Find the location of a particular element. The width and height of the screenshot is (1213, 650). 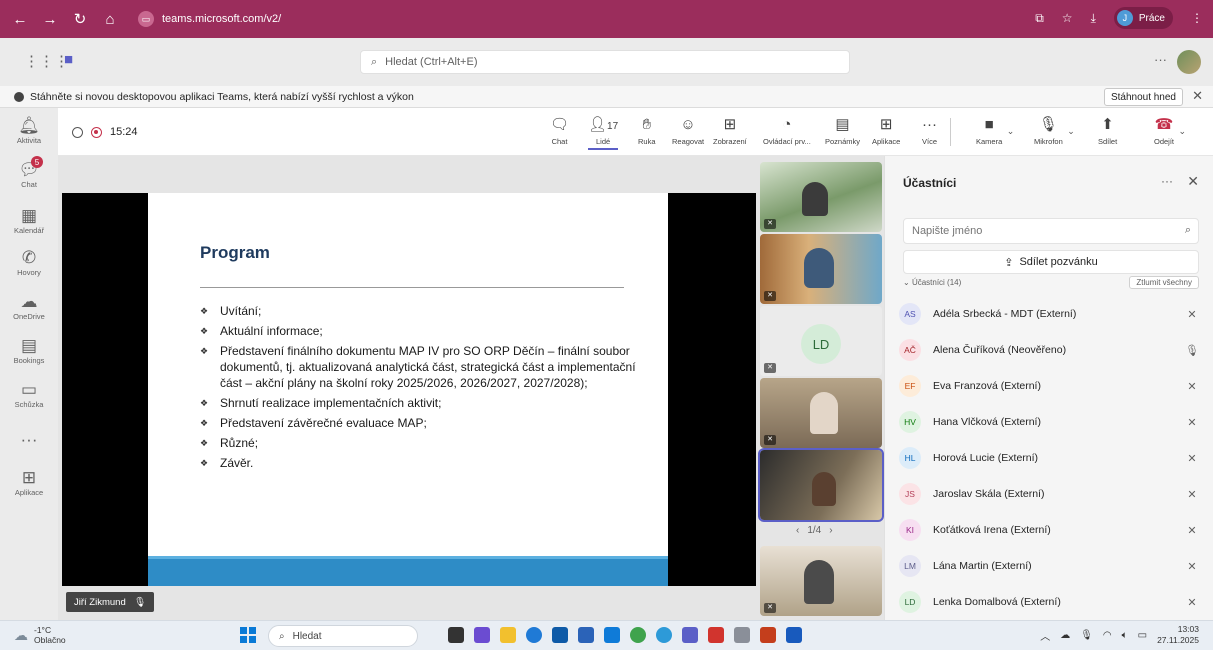

participant-name: Adéla Srbecká - MDT (Externí) is located at coordinates (1005, 314).